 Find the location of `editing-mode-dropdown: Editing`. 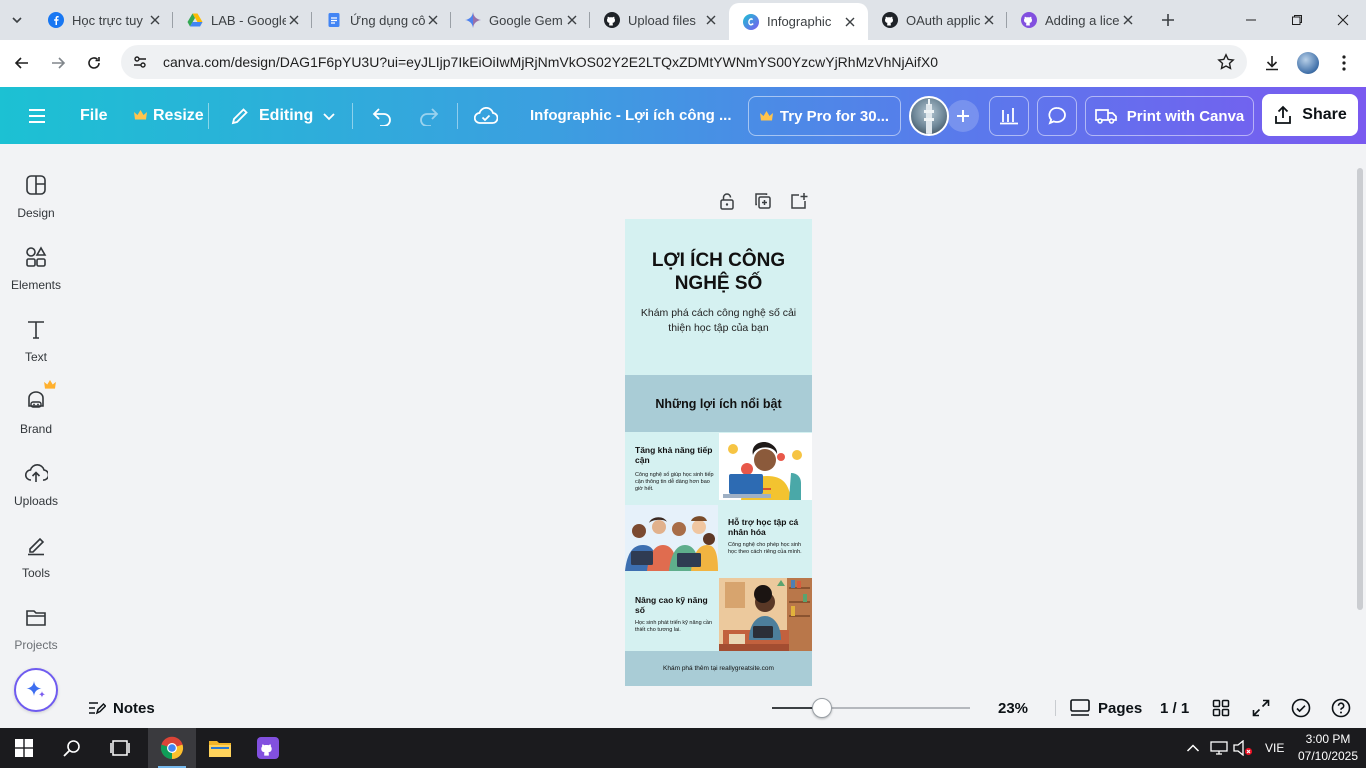

editing-mode-dropdown: Editing is located at coordinates (283, 115).